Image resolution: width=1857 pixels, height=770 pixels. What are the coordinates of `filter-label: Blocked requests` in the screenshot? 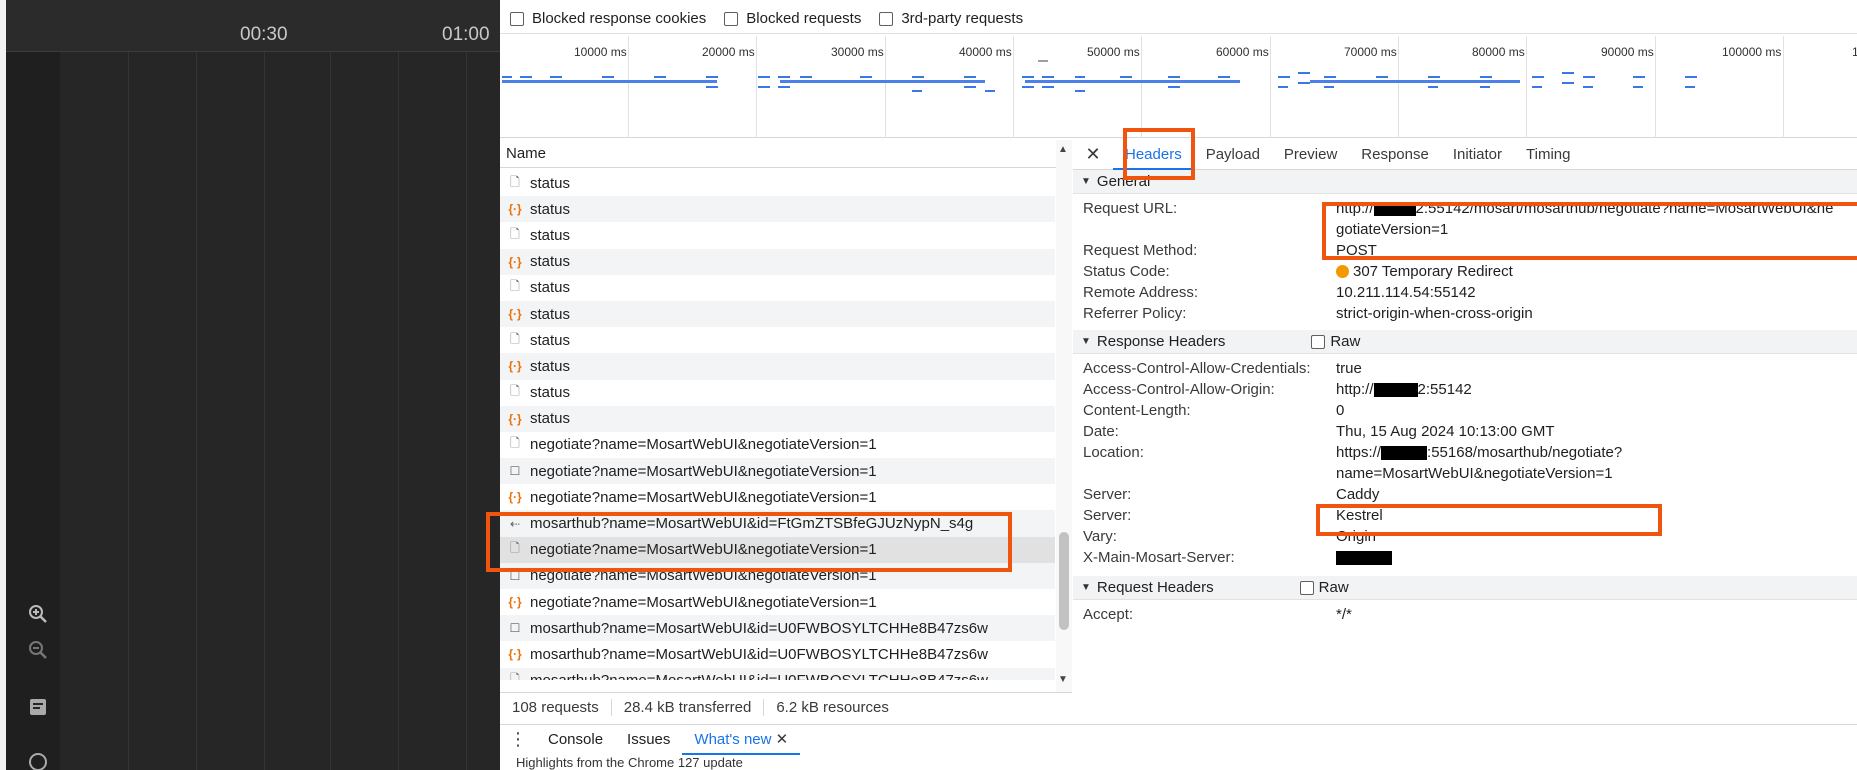 It's located at (804, 18).